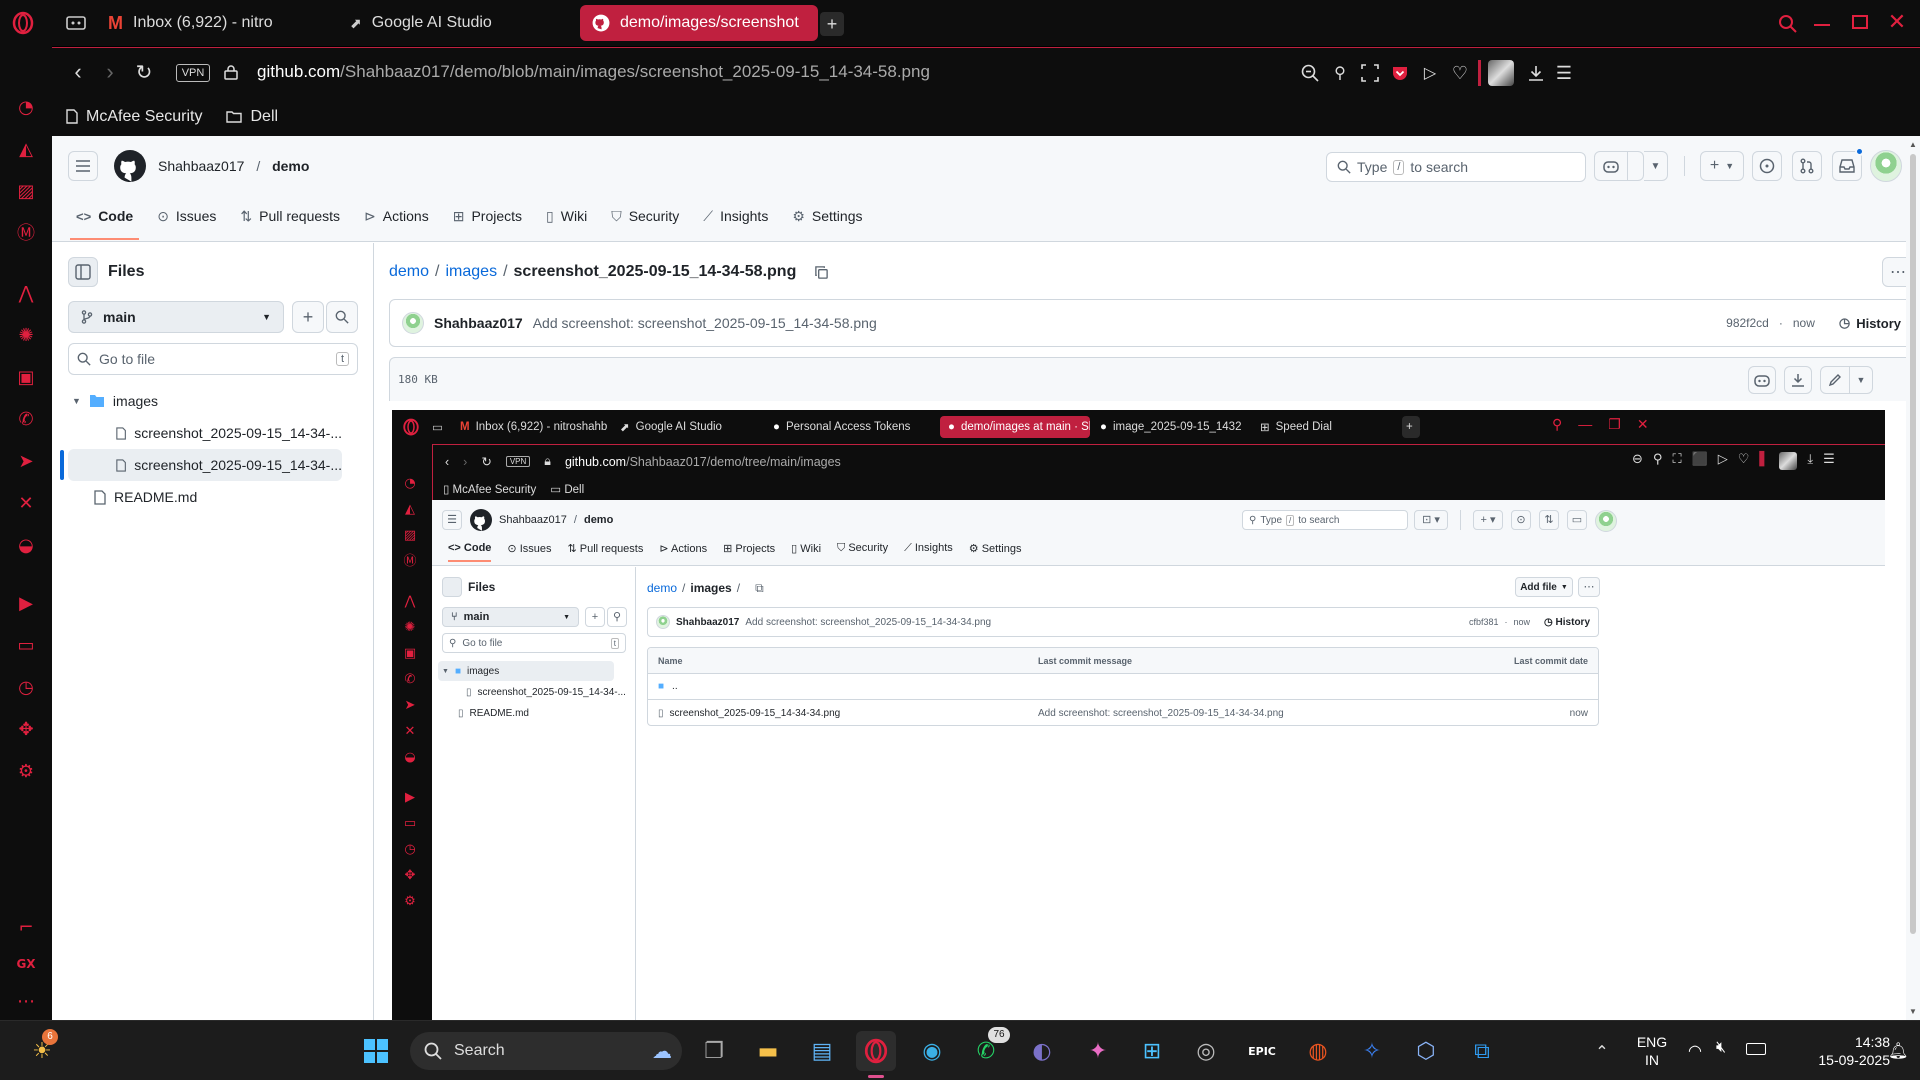 The image size is (1920, 1080). What do you see at coordinates (396, 216) in the screenshot?
I see `tab-actions: ⊳ Actions` at bounding box center [396, 216].